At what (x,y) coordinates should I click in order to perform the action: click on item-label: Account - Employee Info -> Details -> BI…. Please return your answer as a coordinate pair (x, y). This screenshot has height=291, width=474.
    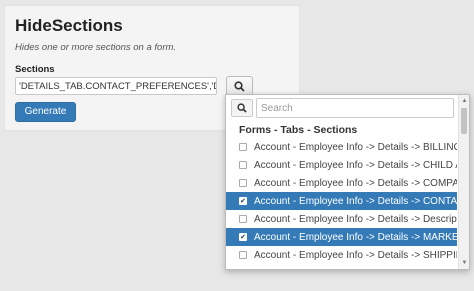
    Looking at the image, I should click on (355, 147).